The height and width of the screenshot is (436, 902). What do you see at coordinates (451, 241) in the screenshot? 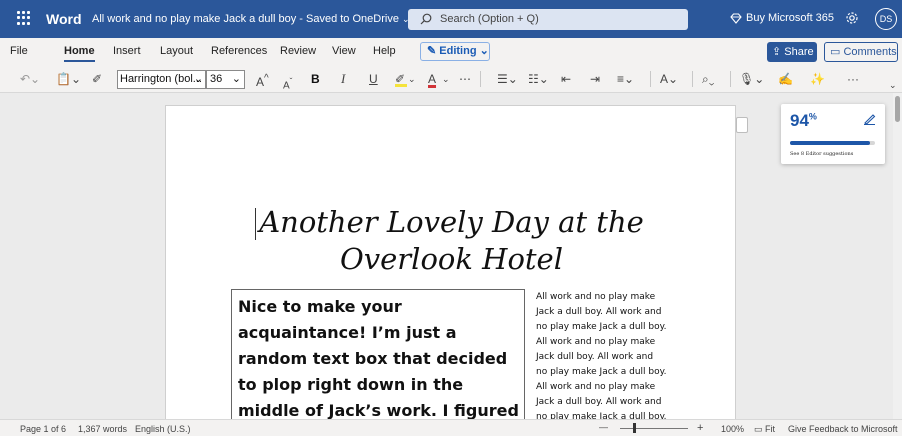
I see `document-heading: Another Lovely Day at the Overlook Hotel` at bounding box center [451, 241].